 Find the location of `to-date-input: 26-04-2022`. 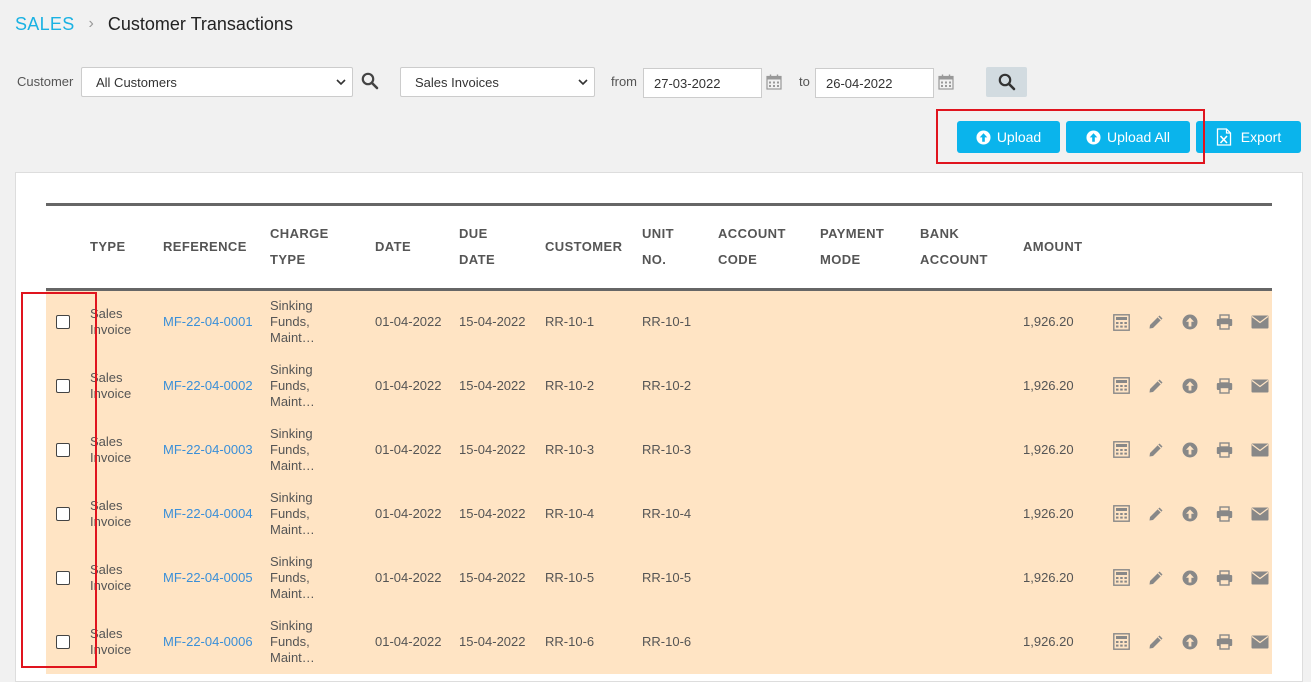

to-date-input: 26-04-2022 is located at coordinates (874, 83).